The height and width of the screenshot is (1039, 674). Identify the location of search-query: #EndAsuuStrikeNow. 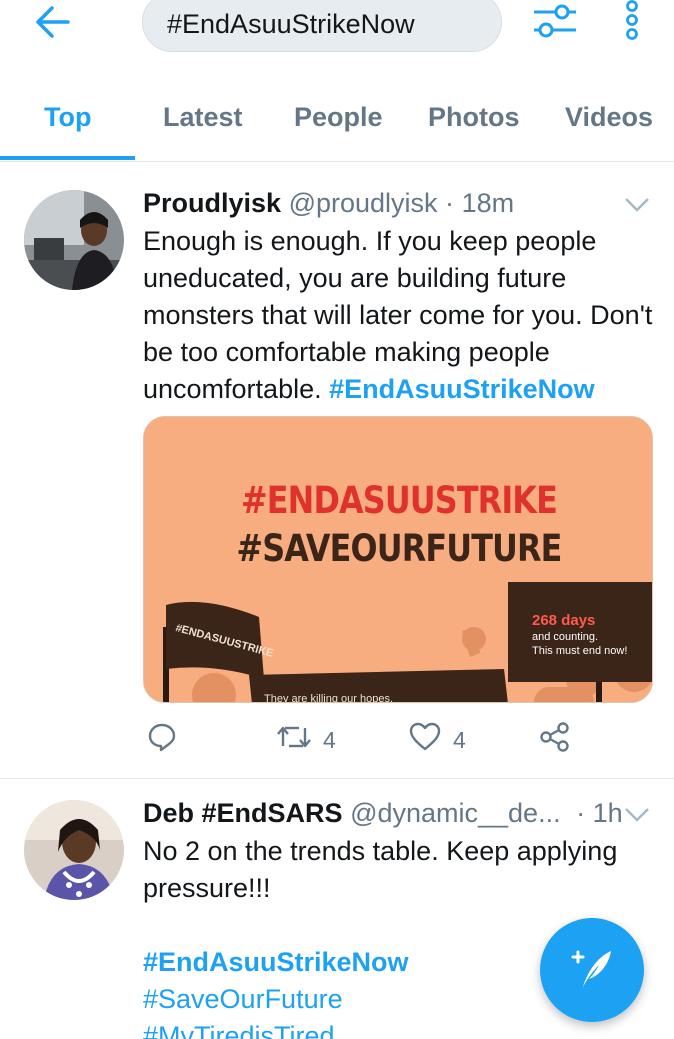
(291, 24).